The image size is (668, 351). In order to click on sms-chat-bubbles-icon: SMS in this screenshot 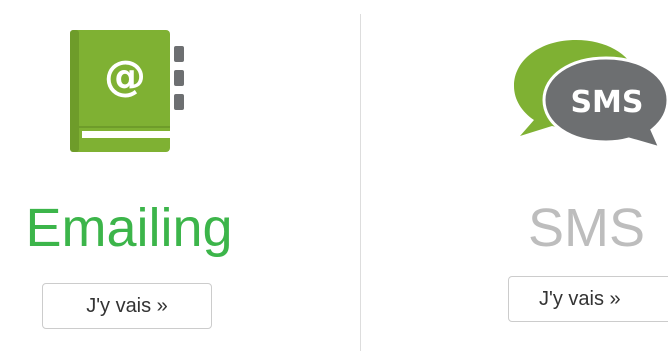, I will do `click(591, 94)`.